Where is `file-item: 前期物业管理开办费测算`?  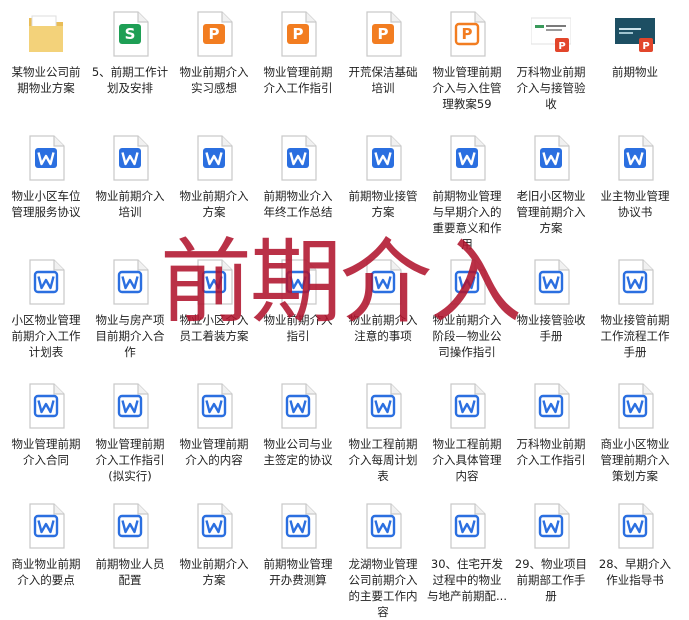
file-item: 前期物业管理开办费测算 is located at coordinates (298, 553).